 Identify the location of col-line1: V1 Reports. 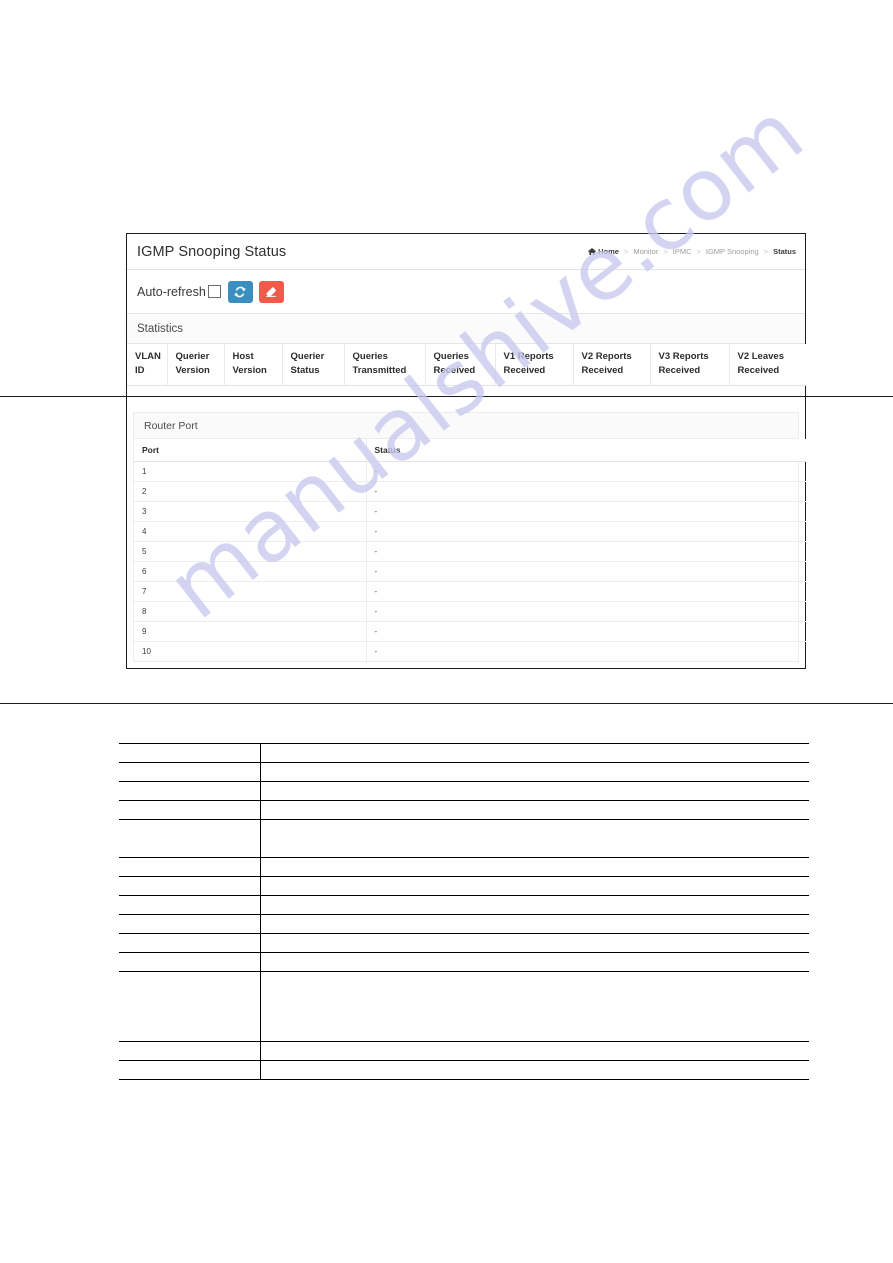
(528, 356).